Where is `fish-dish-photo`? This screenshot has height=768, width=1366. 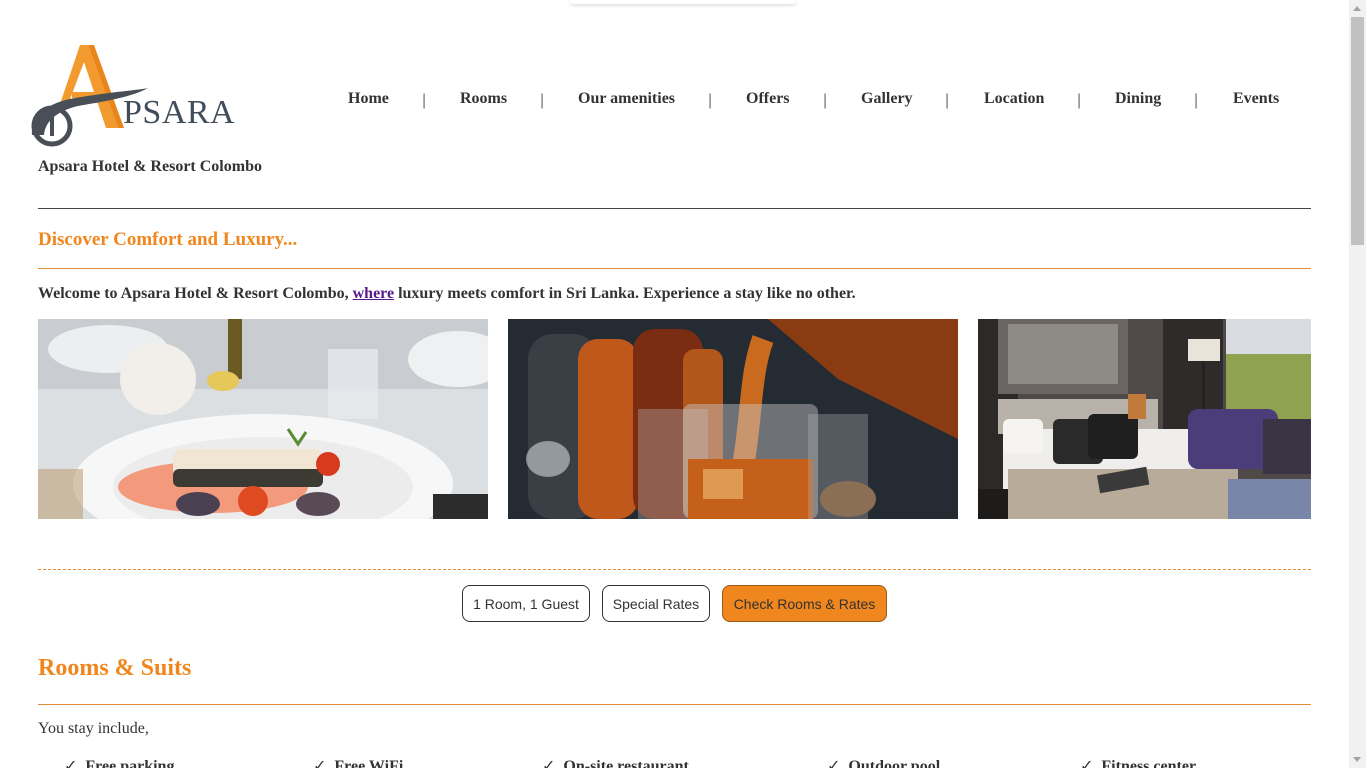
fish-dish-photo is located at coordinates (263, 419).